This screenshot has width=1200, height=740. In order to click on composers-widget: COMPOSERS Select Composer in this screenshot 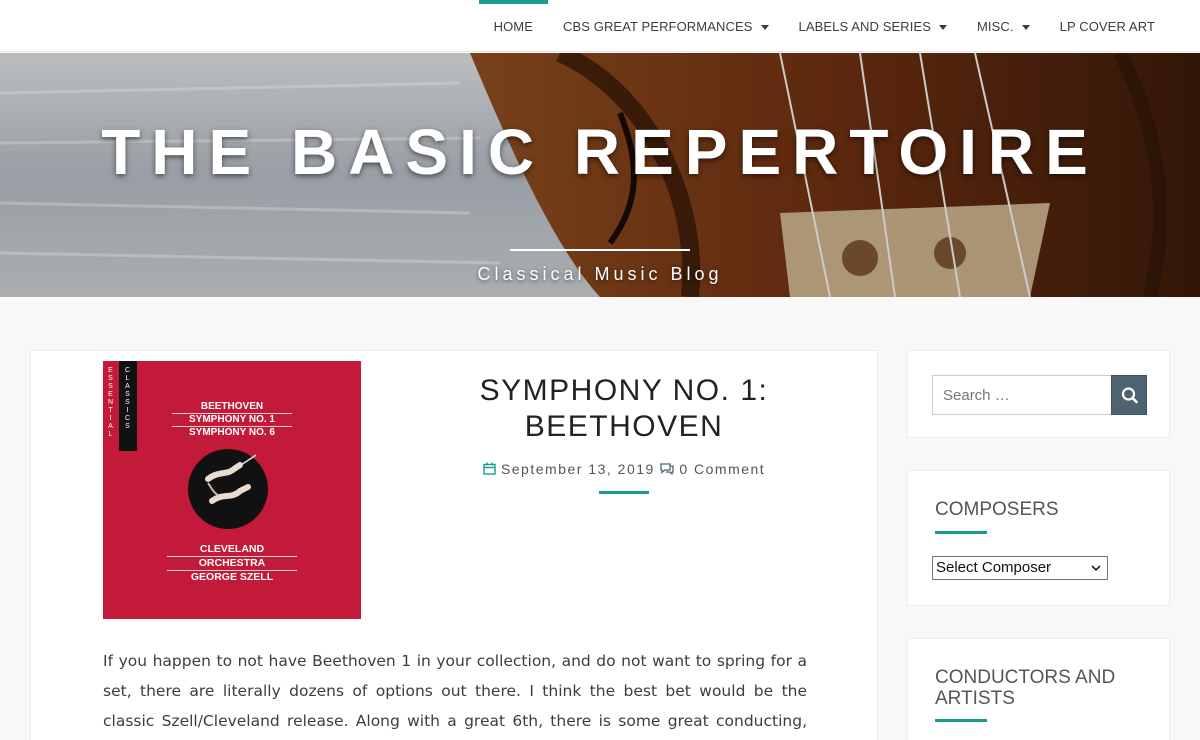, I will do `click(1038, 538)`.